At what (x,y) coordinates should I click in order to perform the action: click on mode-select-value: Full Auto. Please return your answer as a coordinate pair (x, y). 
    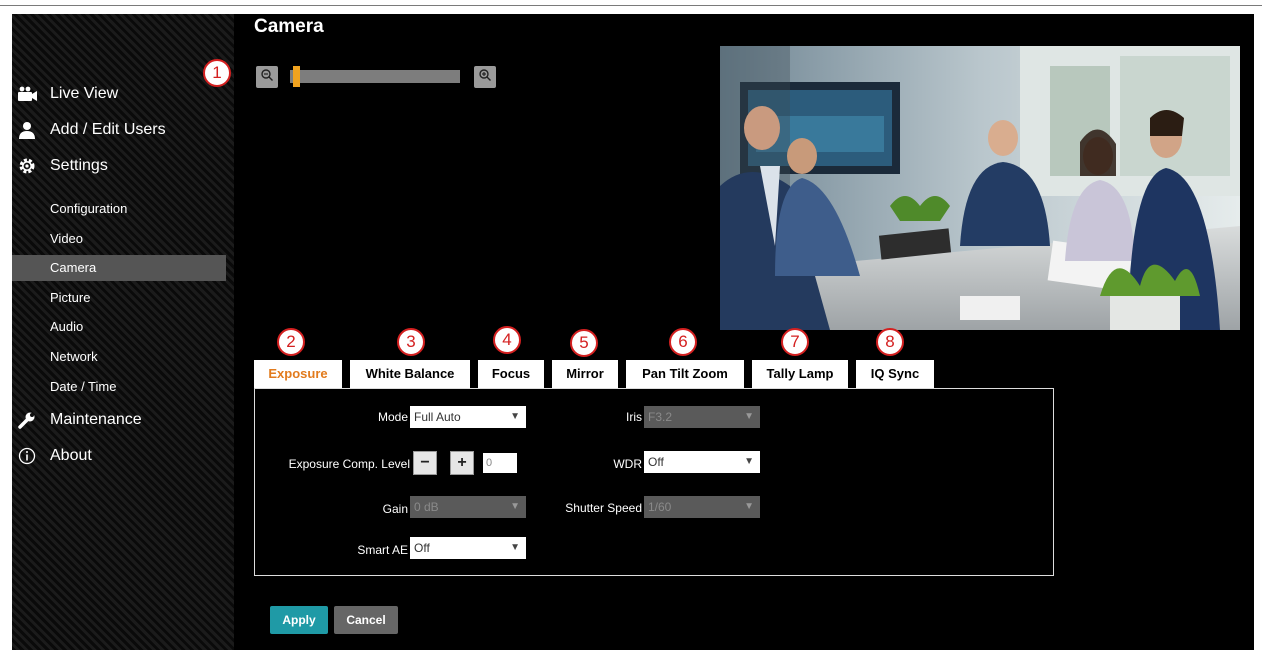
    Looking at the image, I should click on (437, 417).